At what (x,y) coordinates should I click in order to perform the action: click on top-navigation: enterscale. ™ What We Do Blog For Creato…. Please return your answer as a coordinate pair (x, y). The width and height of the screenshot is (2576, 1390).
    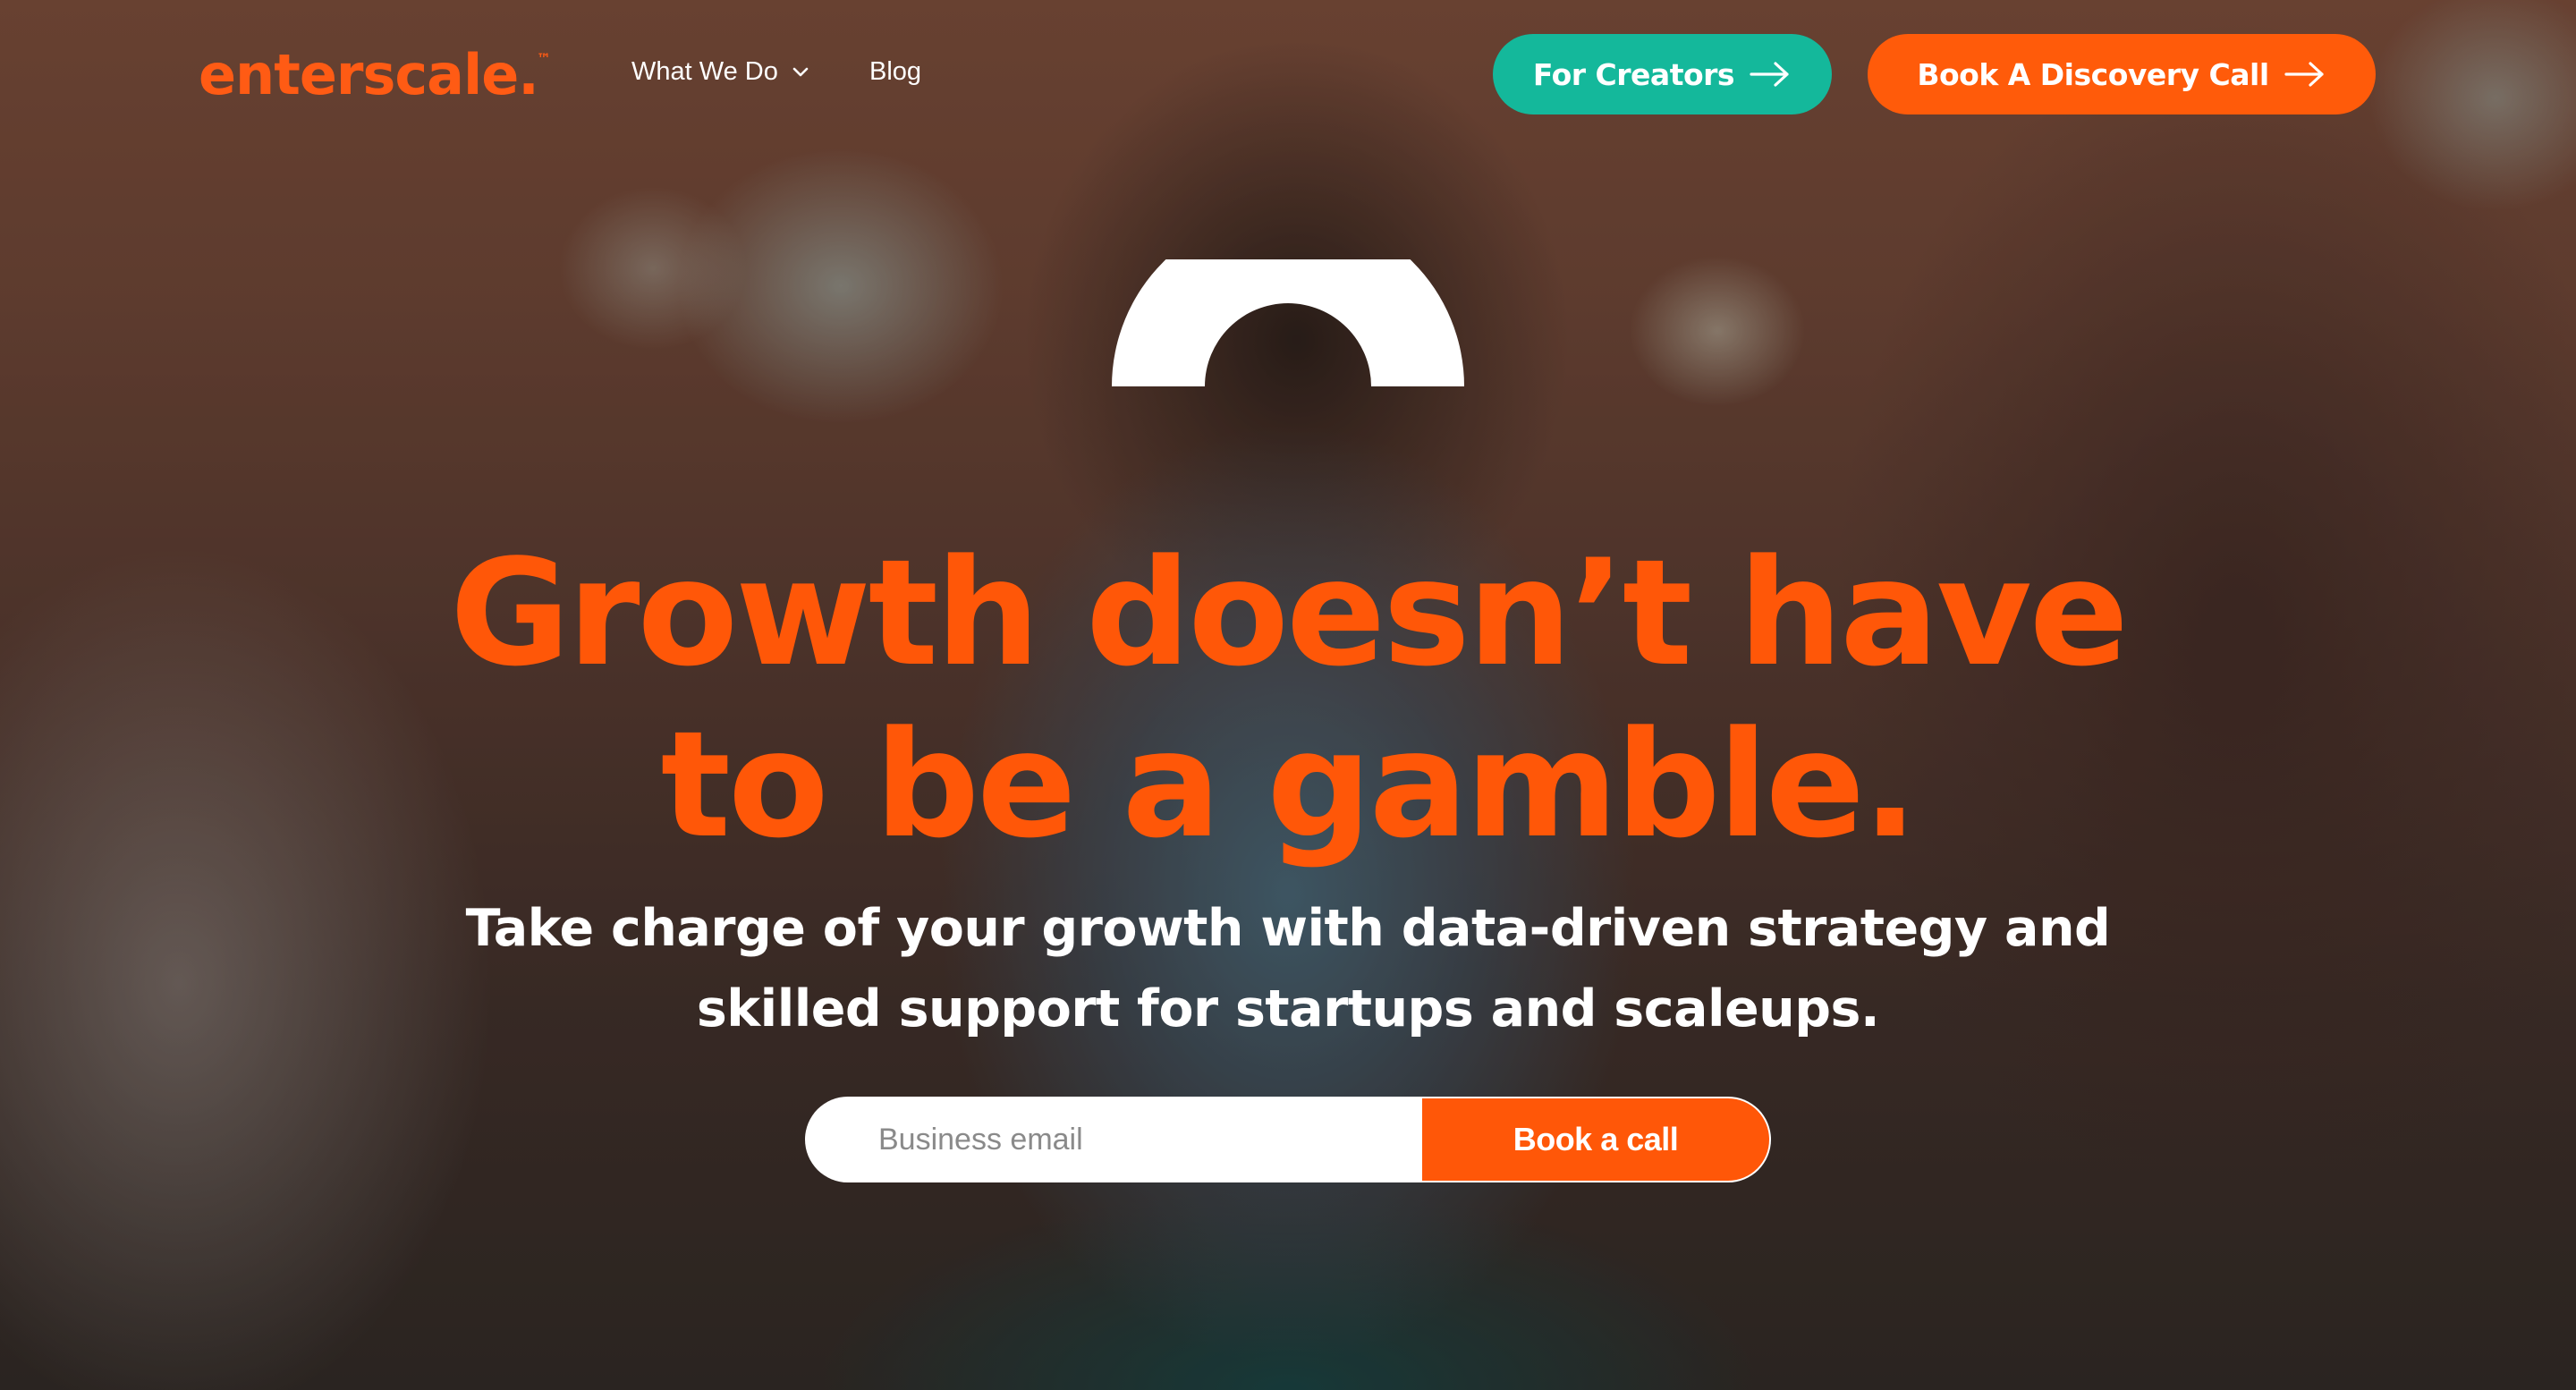
    Looking at the image, I should click on (1288, 71).